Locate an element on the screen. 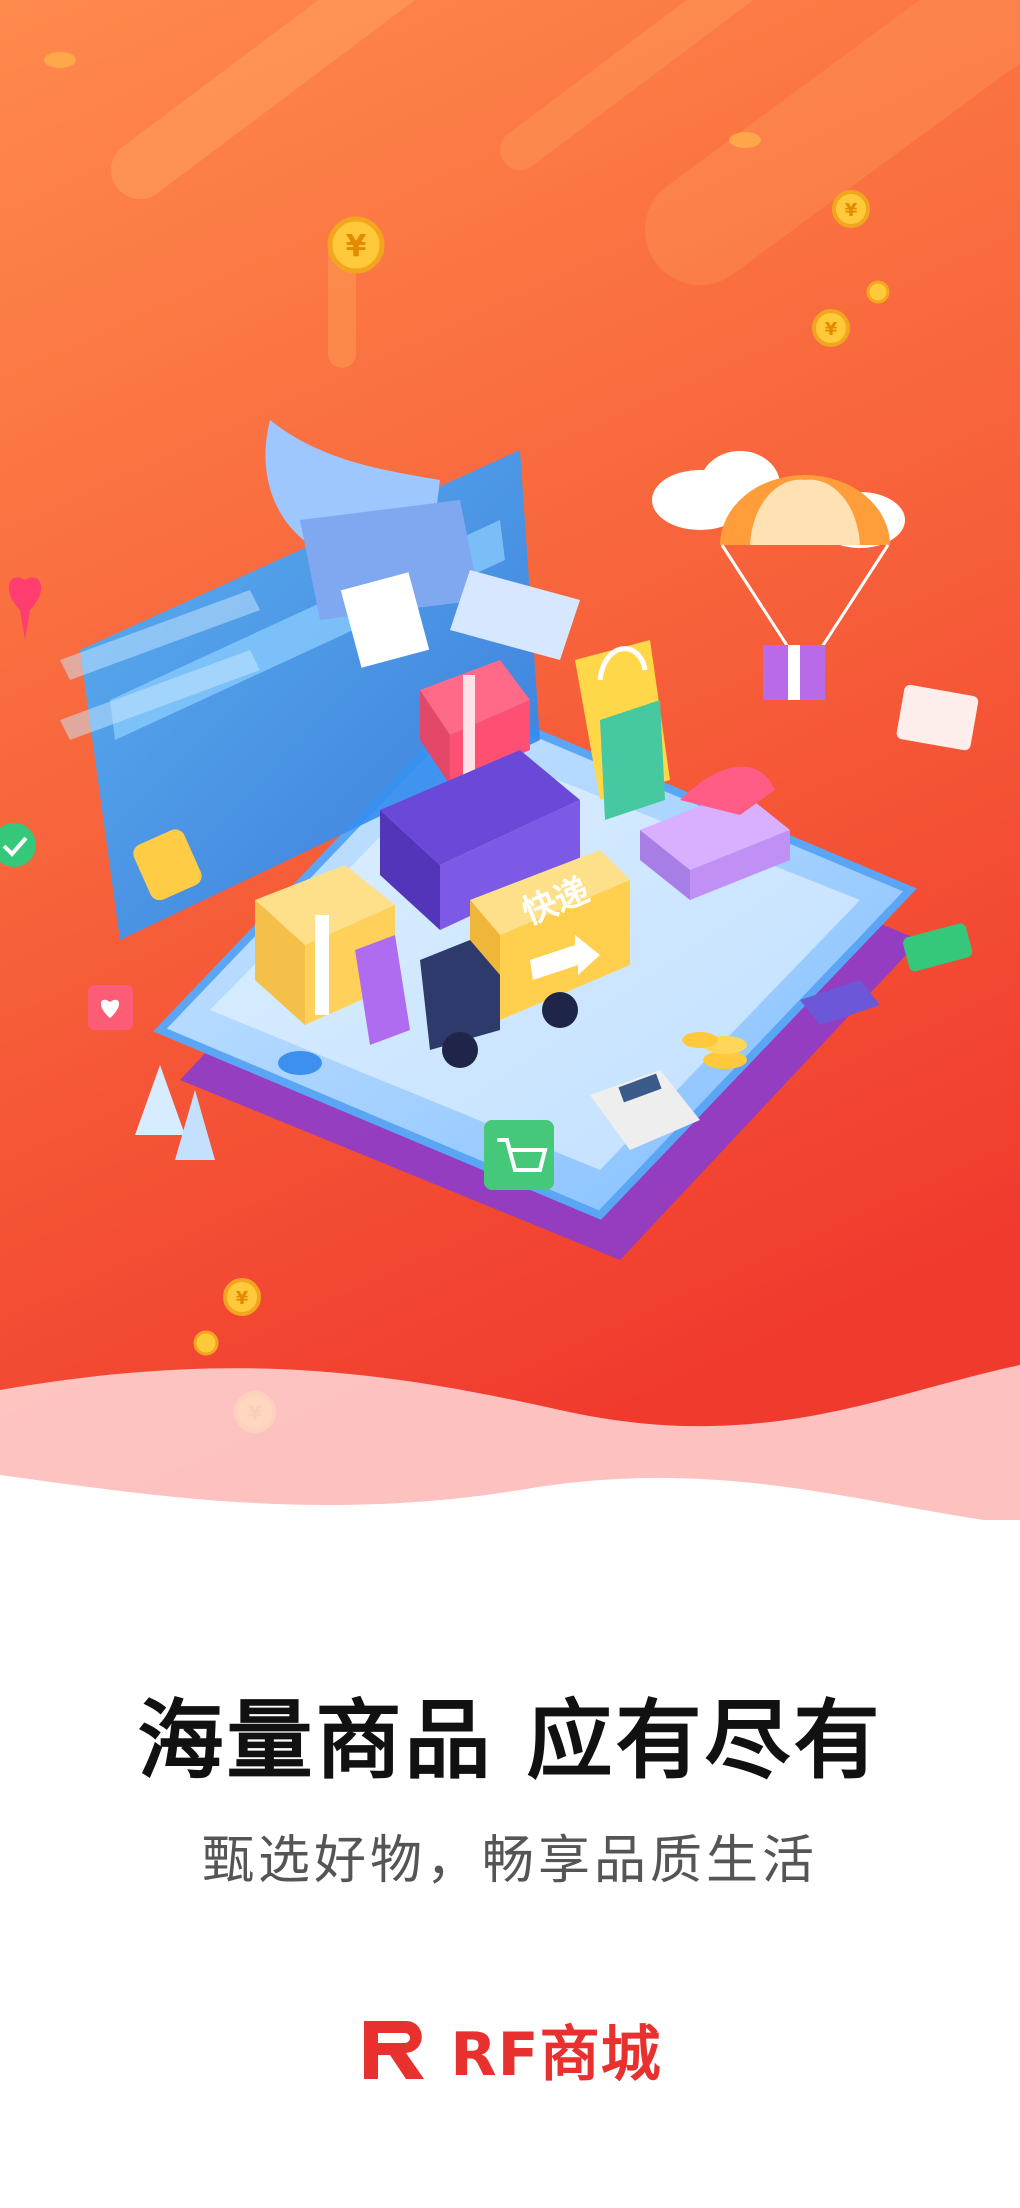  rf-logo-icon is located at coordinates (395, 2050).